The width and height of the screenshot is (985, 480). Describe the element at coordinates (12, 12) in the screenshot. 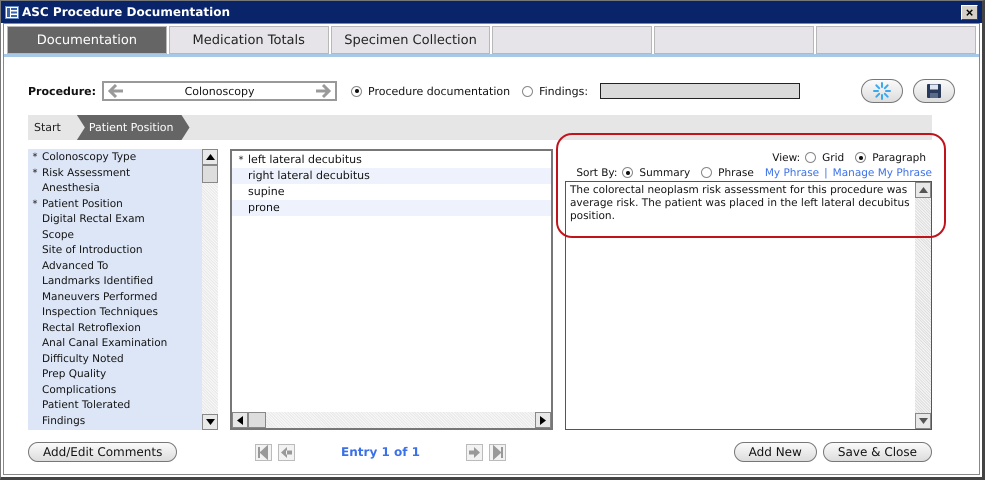

I see `app-icon` at that location.